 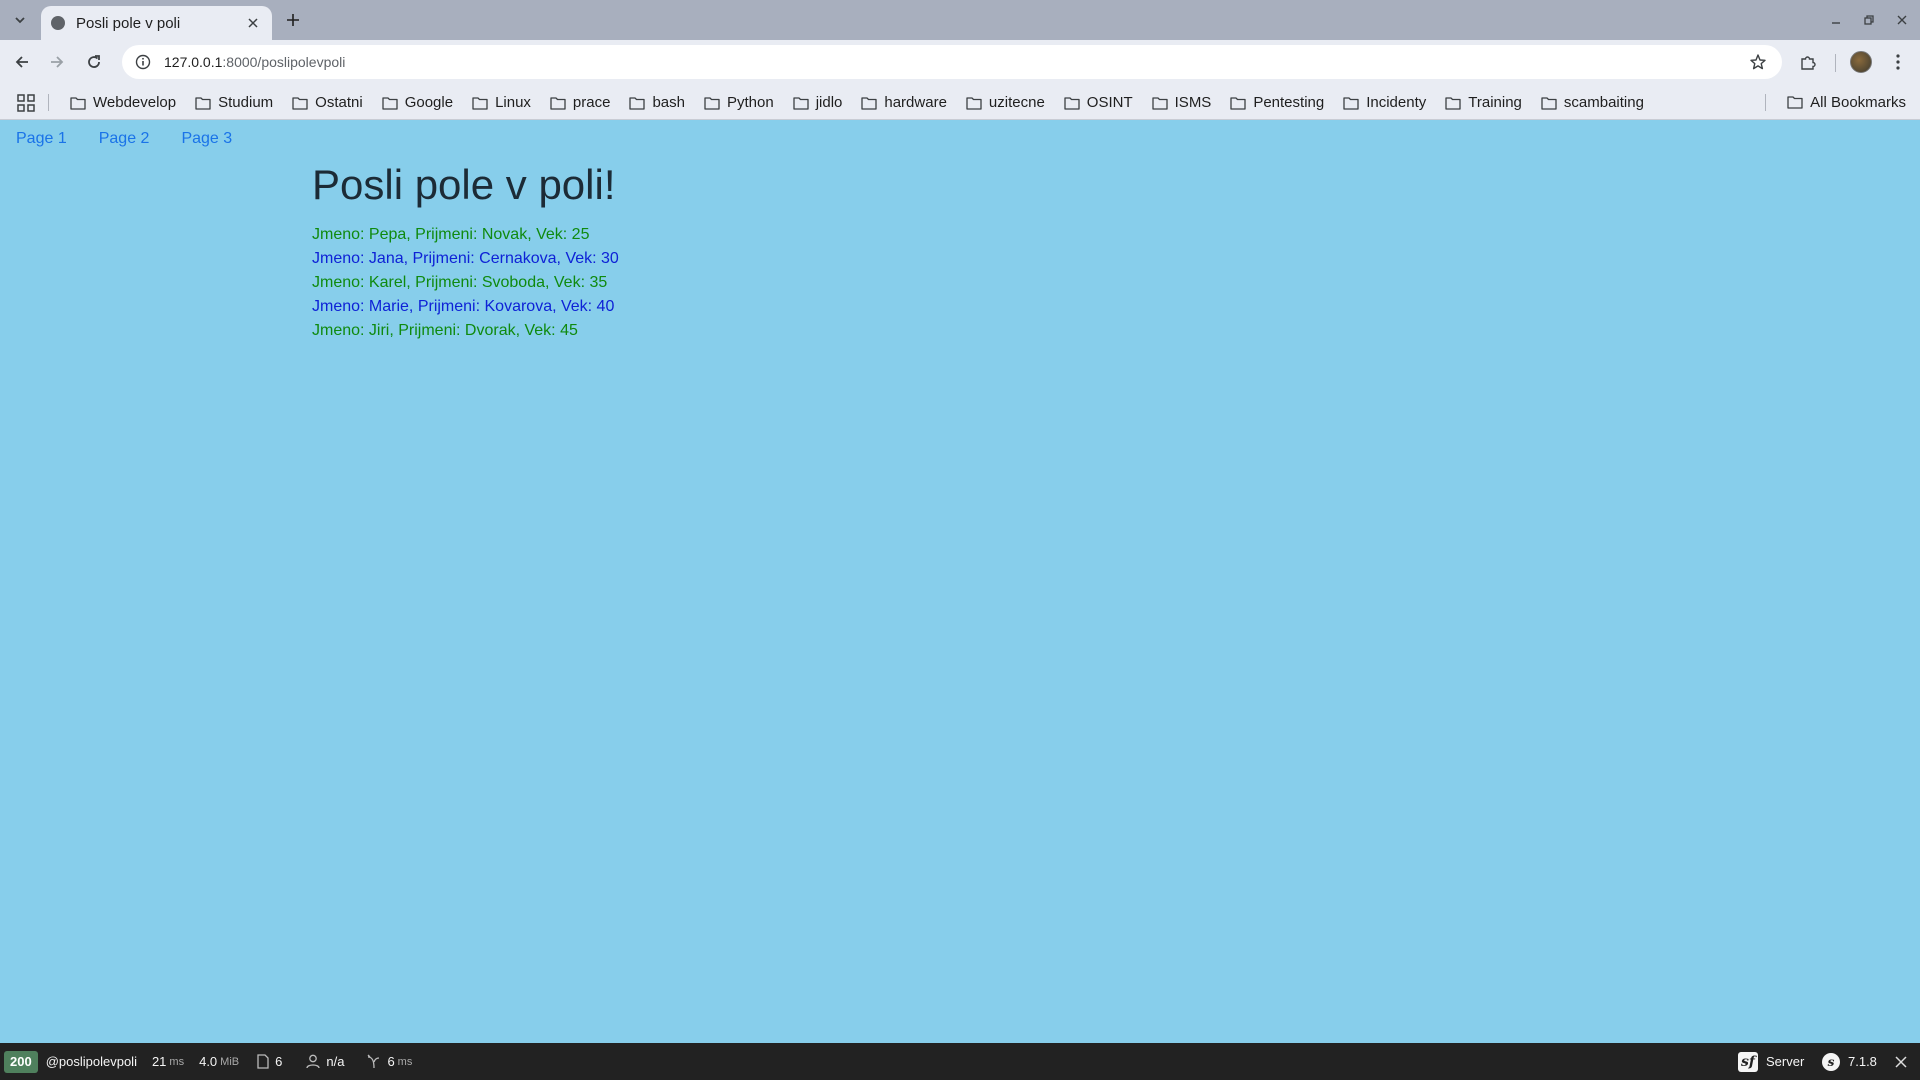 I want to click on bookmark-folder: bash, so click(x=657, y=103).